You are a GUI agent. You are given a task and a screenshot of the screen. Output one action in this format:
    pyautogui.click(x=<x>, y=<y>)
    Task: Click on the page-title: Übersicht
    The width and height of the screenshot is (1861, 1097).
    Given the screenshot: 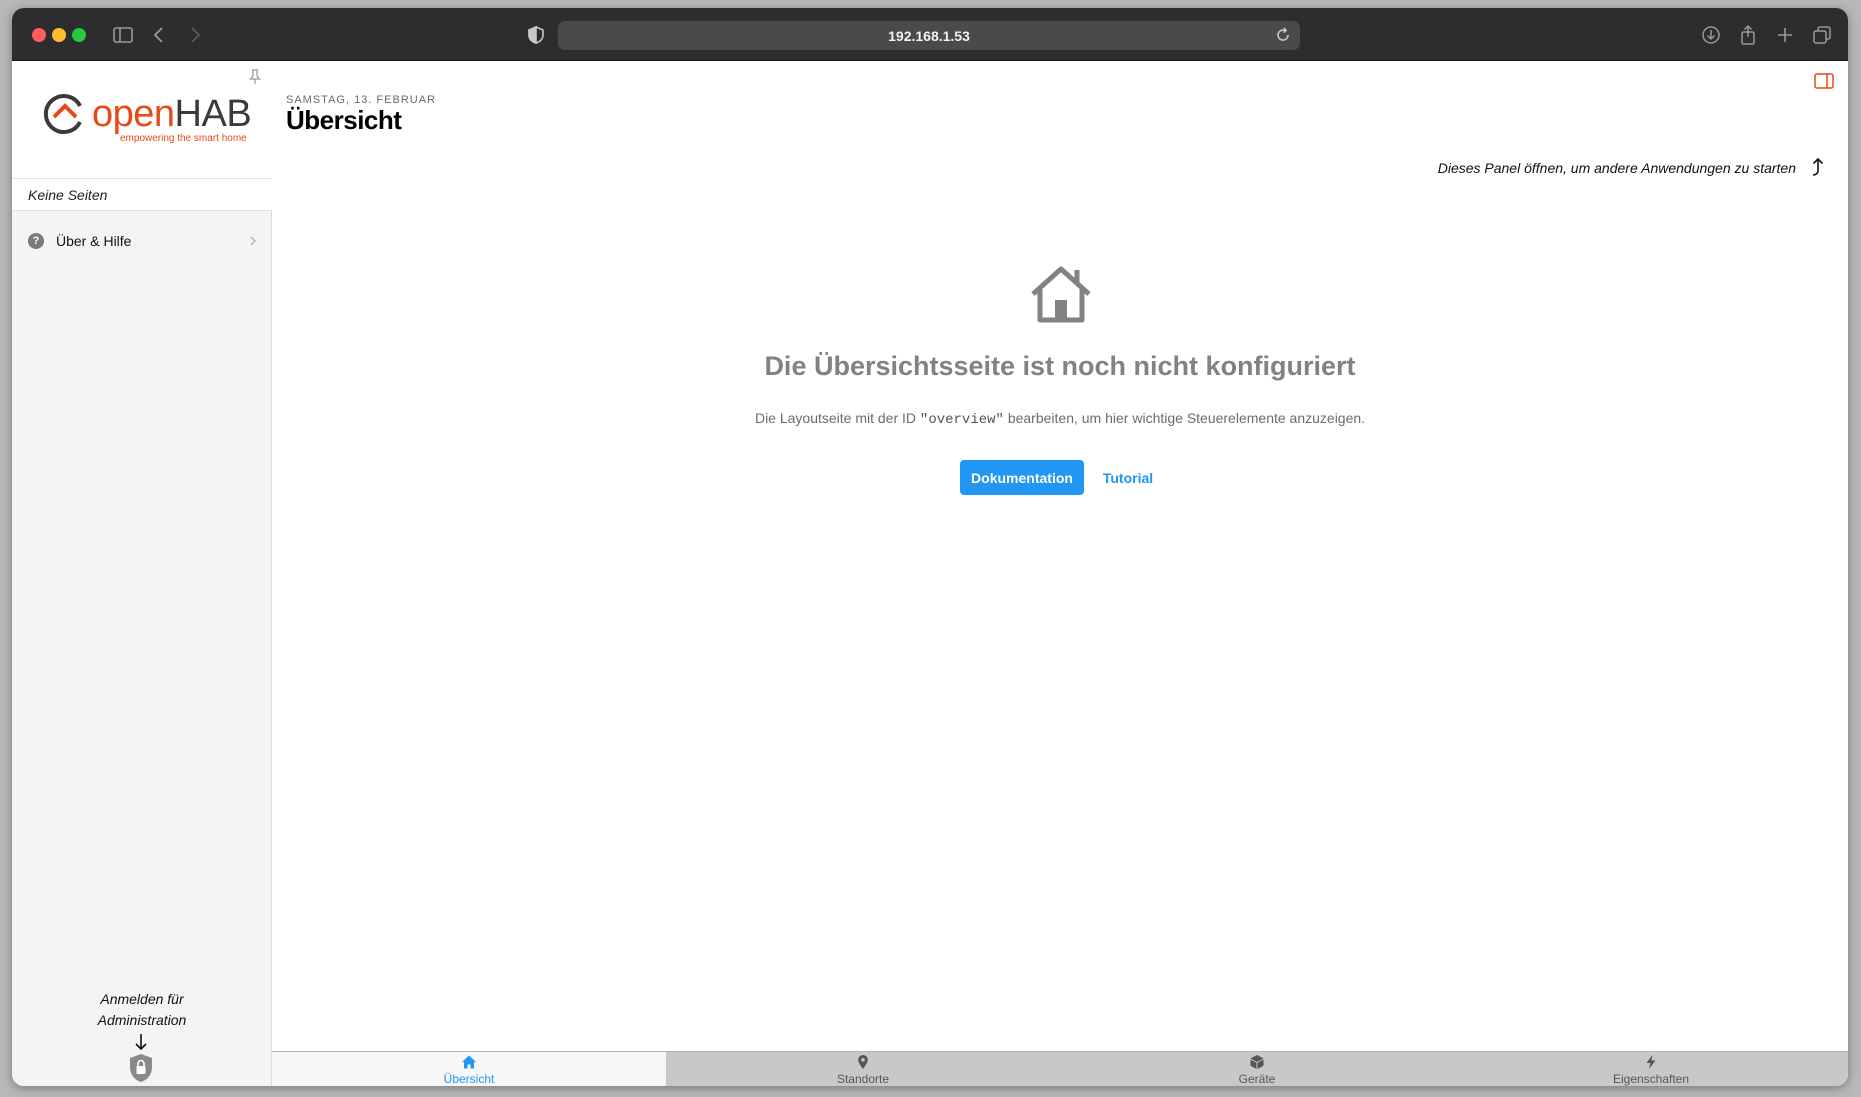 What is the action you would take?
    pyautogui.click(x=344, y=120)
    